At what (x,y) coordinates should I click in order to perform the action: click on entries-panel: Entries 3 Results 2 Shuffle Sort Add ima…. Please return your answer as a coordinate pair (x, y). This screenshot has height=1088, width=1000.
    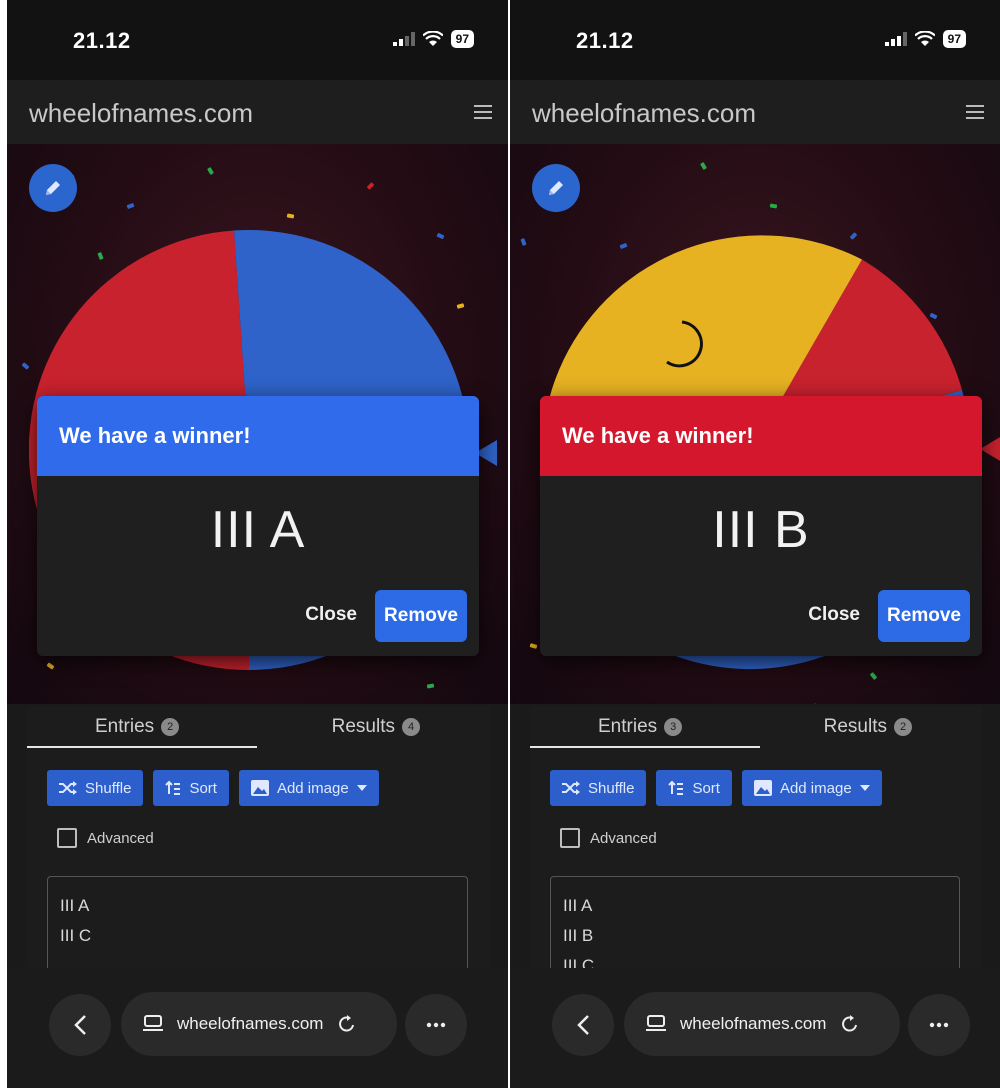
    Looking at the image, I should click on (756, 840).